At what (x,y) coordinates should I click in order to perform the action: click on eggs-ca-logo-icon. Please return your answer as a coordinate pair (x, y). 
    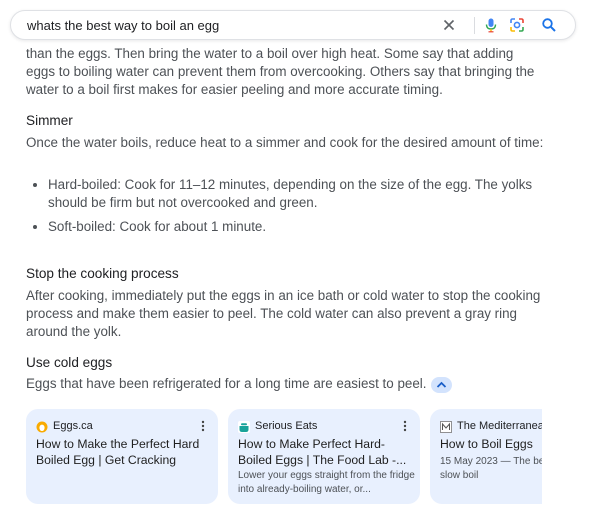
    Looking at the image, I should click on (42, 426).